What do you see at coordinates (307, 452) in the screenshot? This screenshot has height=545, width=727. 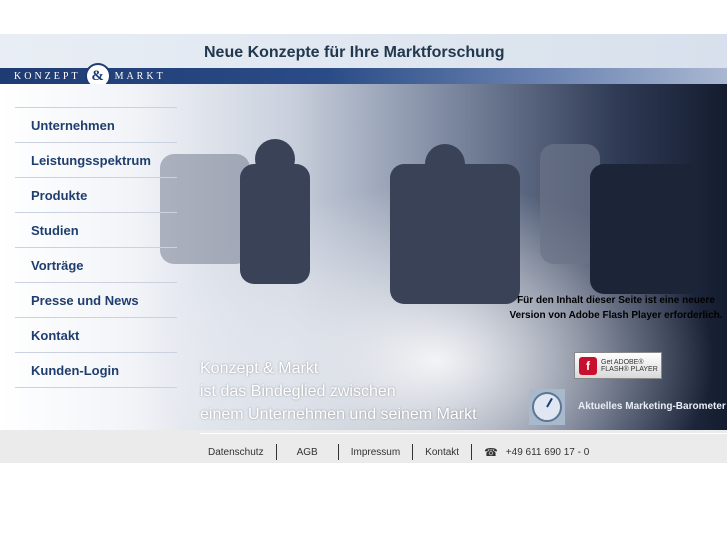 I see `footer-link-agb: AGB` at bounding box center [307, 452].